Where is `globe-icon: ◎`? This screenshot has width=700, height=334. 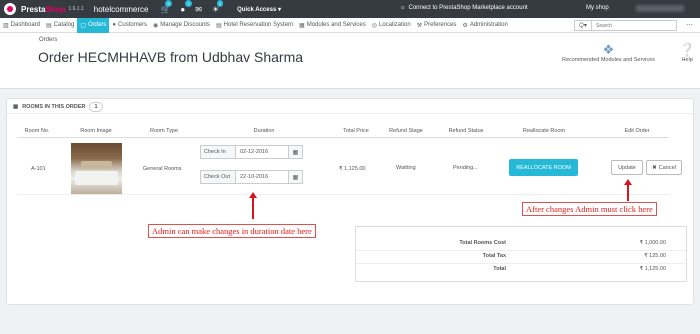
globe-icon: ◎ is located at coordinates (374, 25).